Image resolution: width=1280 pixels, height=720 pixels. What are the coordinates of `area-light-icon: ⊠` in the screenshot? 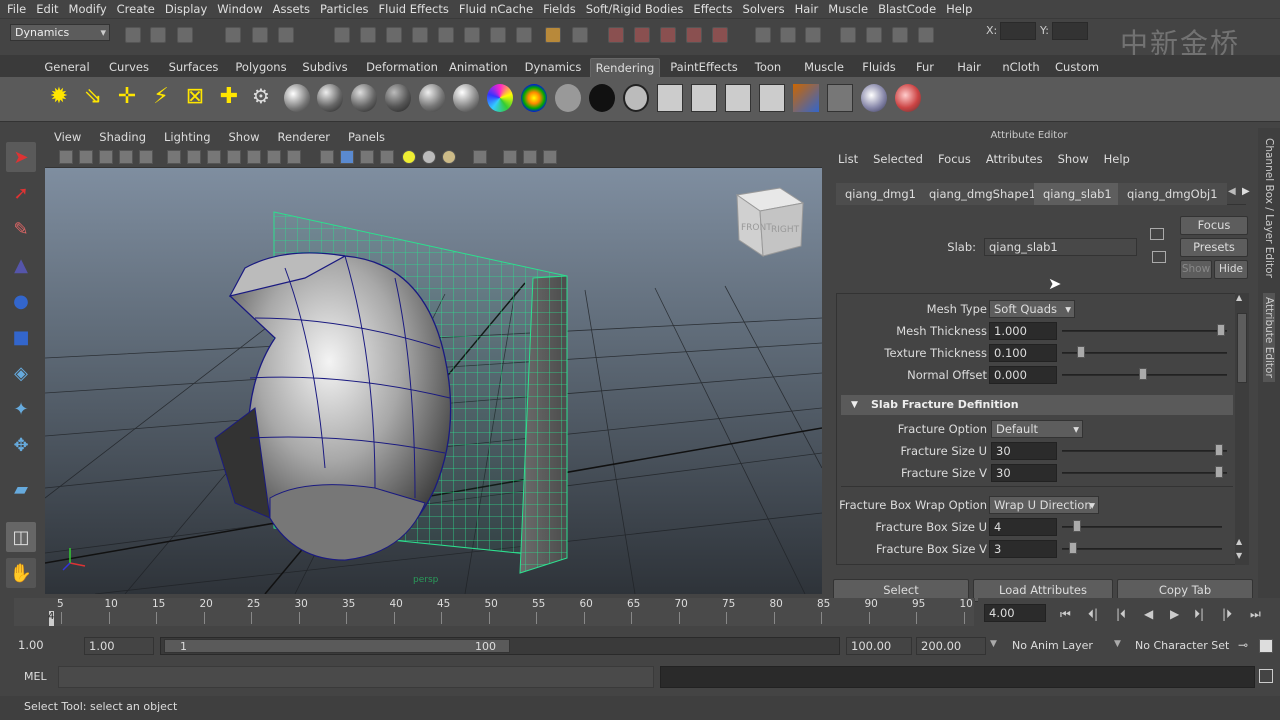 It's located at (195, 98).